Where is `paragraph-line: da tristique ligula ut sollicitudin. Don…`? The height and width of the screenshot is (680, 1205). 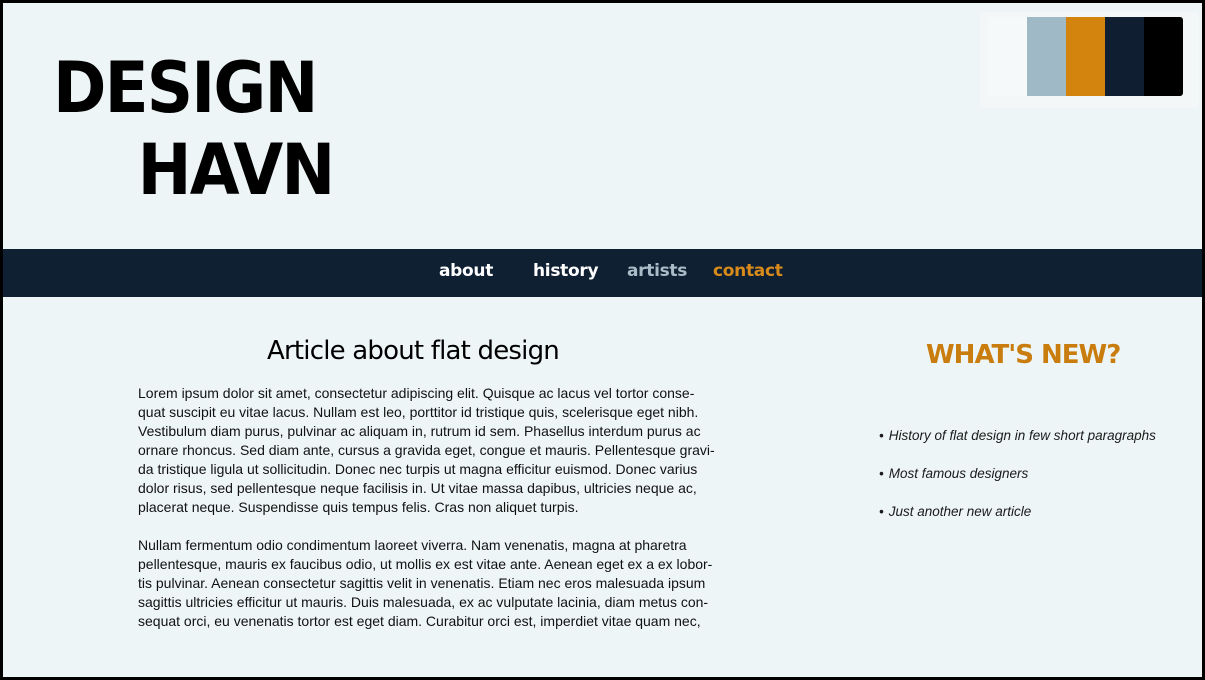 paragraph-line: da tristique ligula ut sollicitudin. Don… is located at coordinates (418, 469).